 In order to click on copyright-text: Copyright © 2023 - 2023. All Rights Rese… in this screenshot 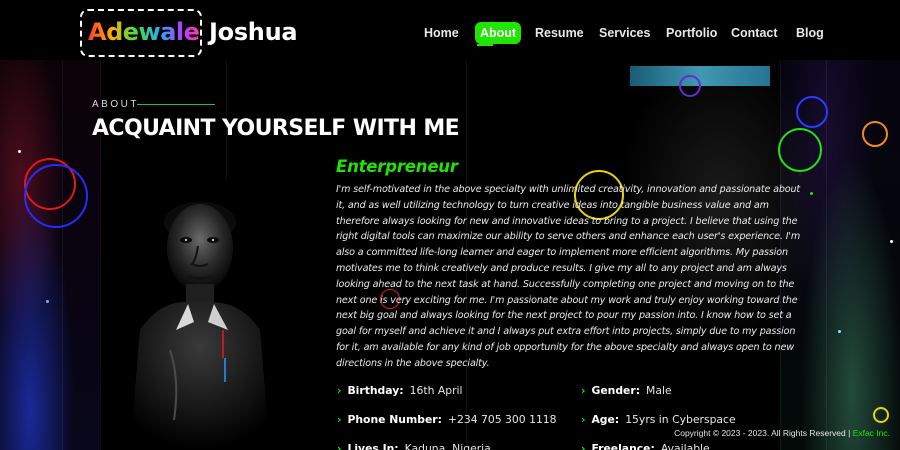, I will do `click(762, 433)`.